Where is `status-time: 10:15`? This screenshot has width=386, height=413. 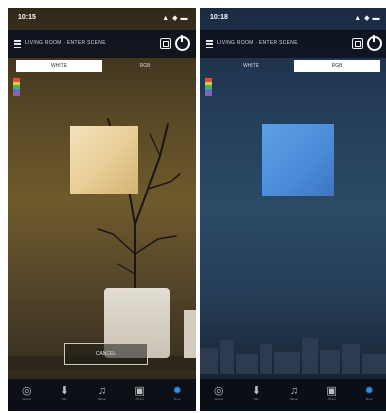 status-time: 10:15 is located at coordinates (27, 17).